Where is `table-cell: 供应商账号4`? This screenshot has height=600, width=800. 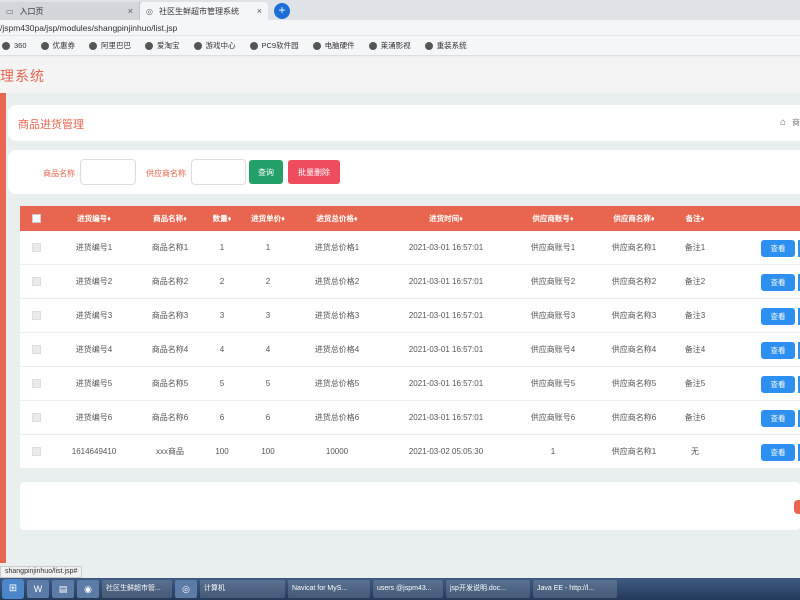
table-cell: 供应商账号4 is located at coordinates (553, 349).